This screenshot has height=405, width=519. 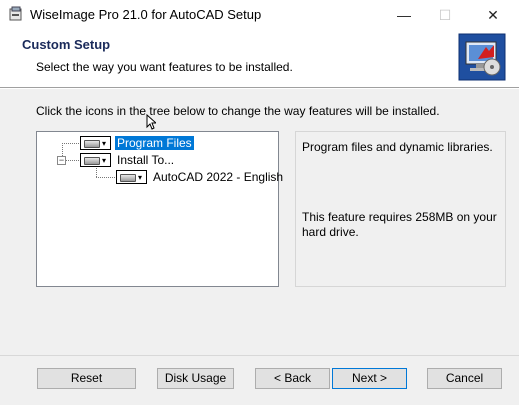 What do you see at coordinates (404, 15) in the screenshot?
I see `minimize-button: —` at bounding box center [404, 15].